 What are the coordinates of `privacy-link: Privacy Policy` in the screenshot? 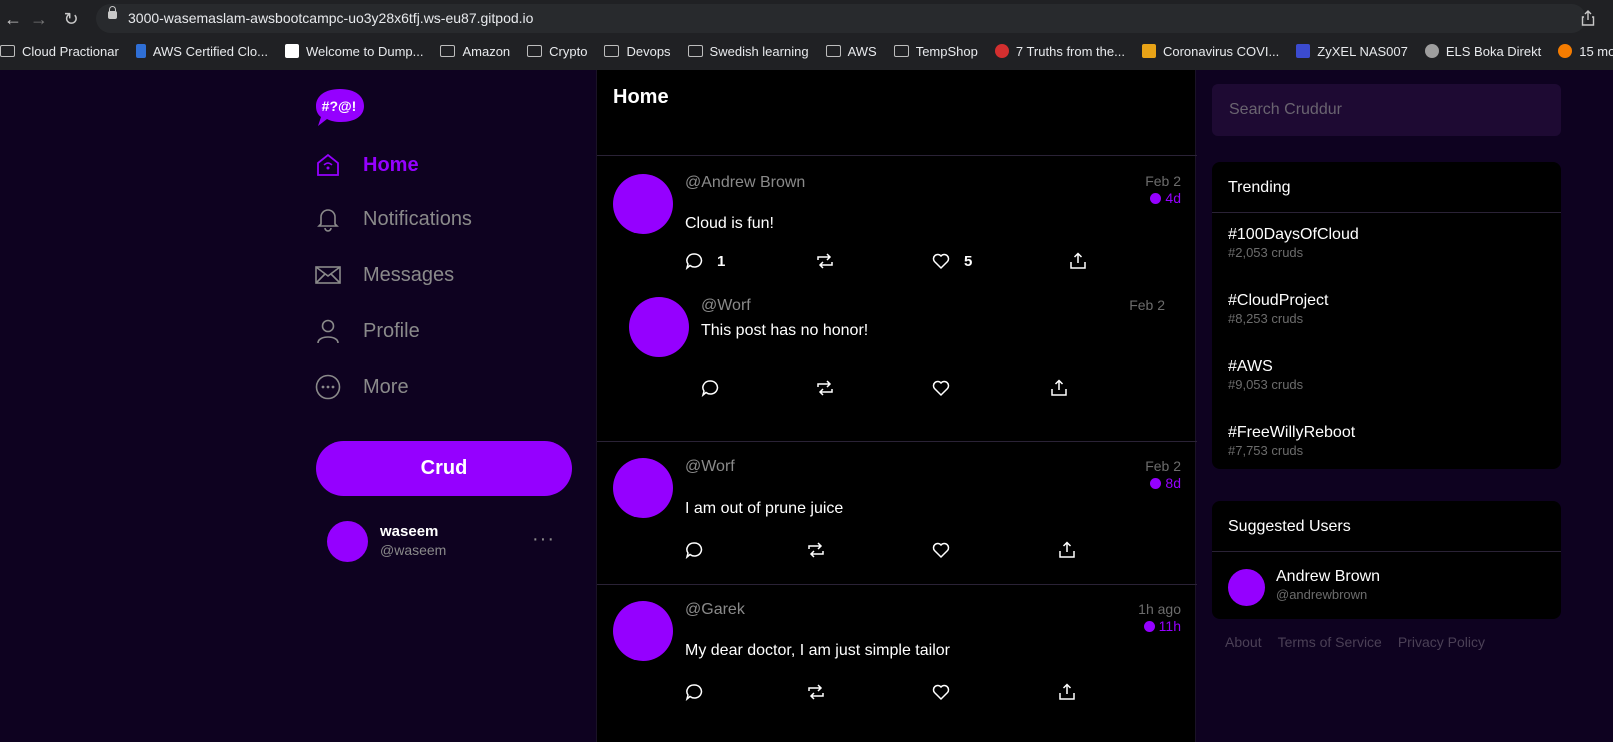 It's located at (1441, 642).